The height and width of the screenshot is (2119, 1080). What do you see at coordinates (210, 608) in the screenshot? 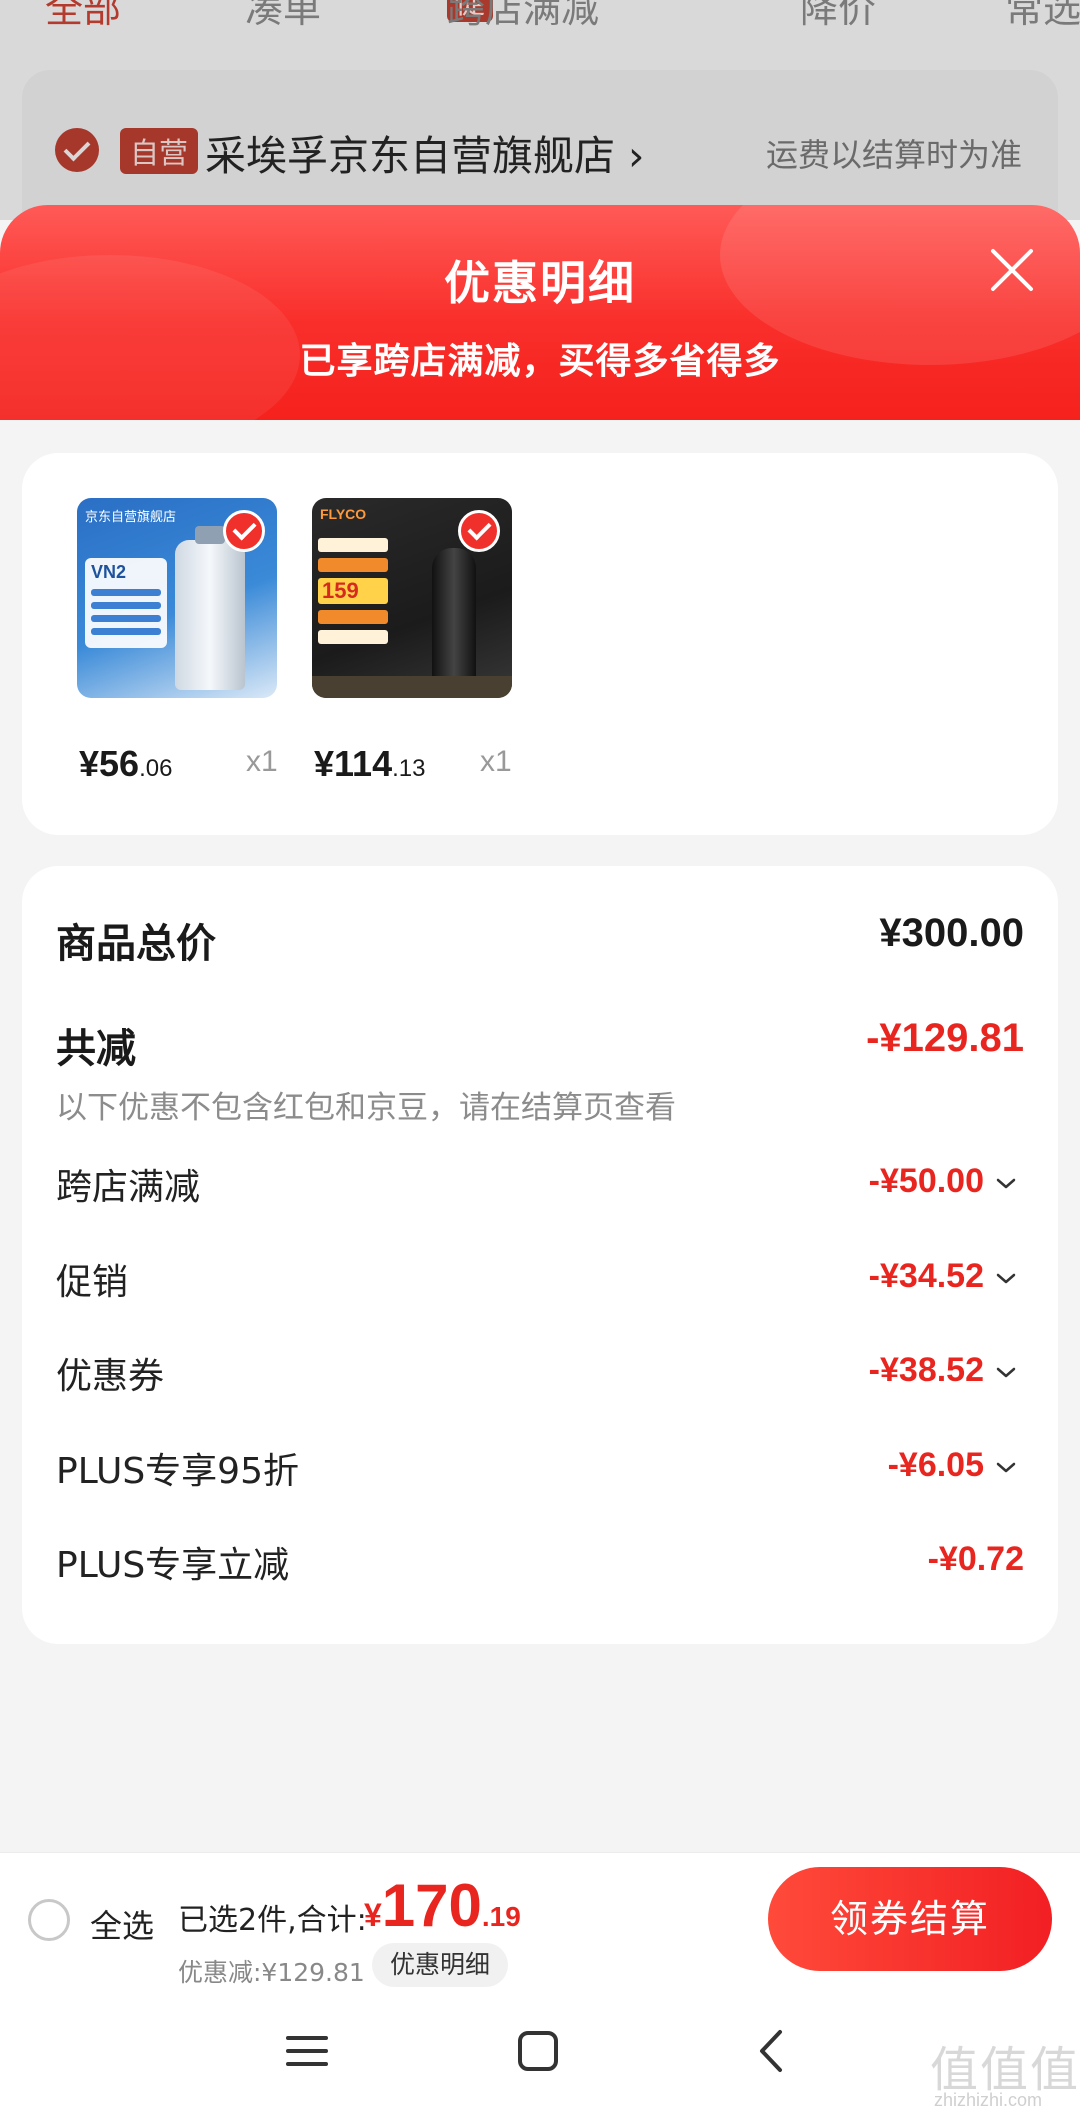
I see `oil-bottle-graphic` at bounding box center [210, 608].